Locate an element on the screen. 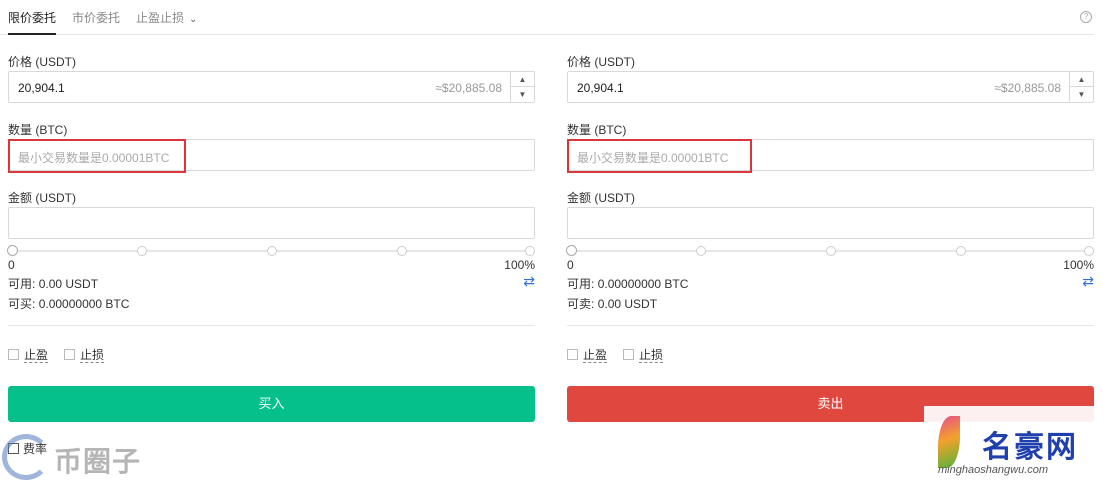 The height and width of the screenshot is (482, 1103). buy-available-label: 可用: is located at coordinates (22, 284).